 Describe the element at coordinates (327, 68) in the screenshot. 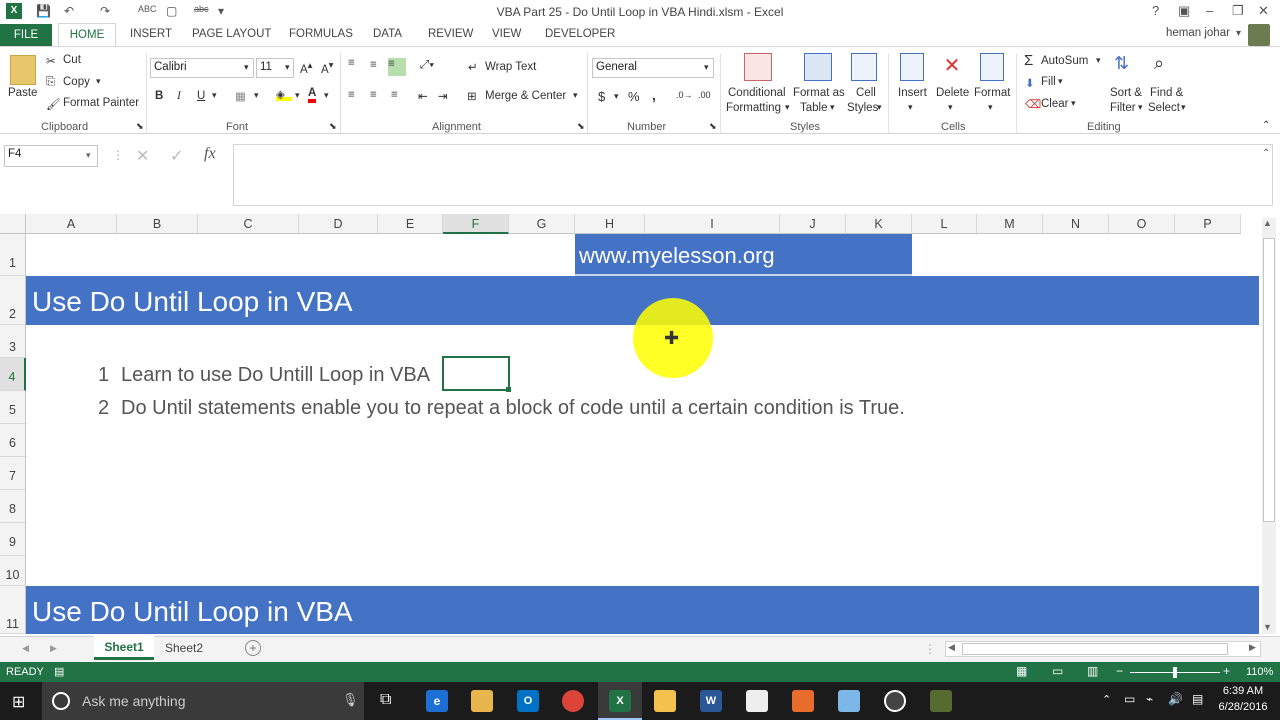

I see `shrink-font-icon: A▾` at that location.